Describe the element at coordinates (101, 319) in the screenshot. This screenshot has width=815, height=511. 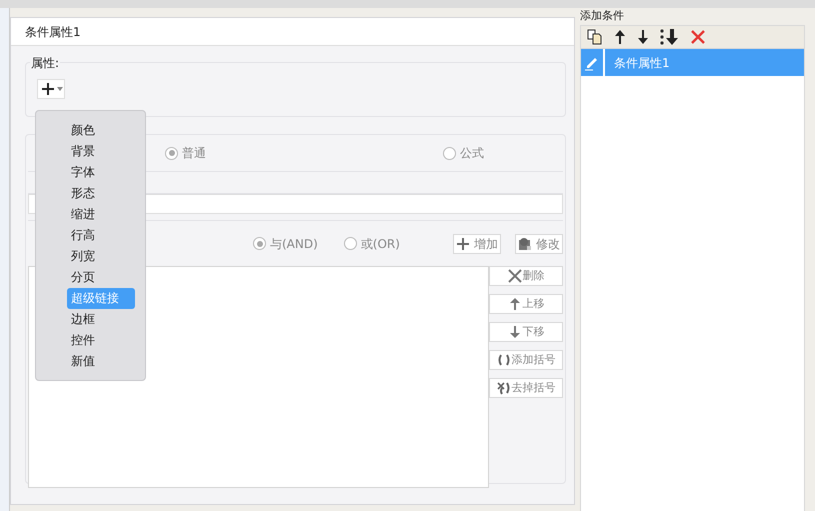
I see `menu-item: 边框` at that location.